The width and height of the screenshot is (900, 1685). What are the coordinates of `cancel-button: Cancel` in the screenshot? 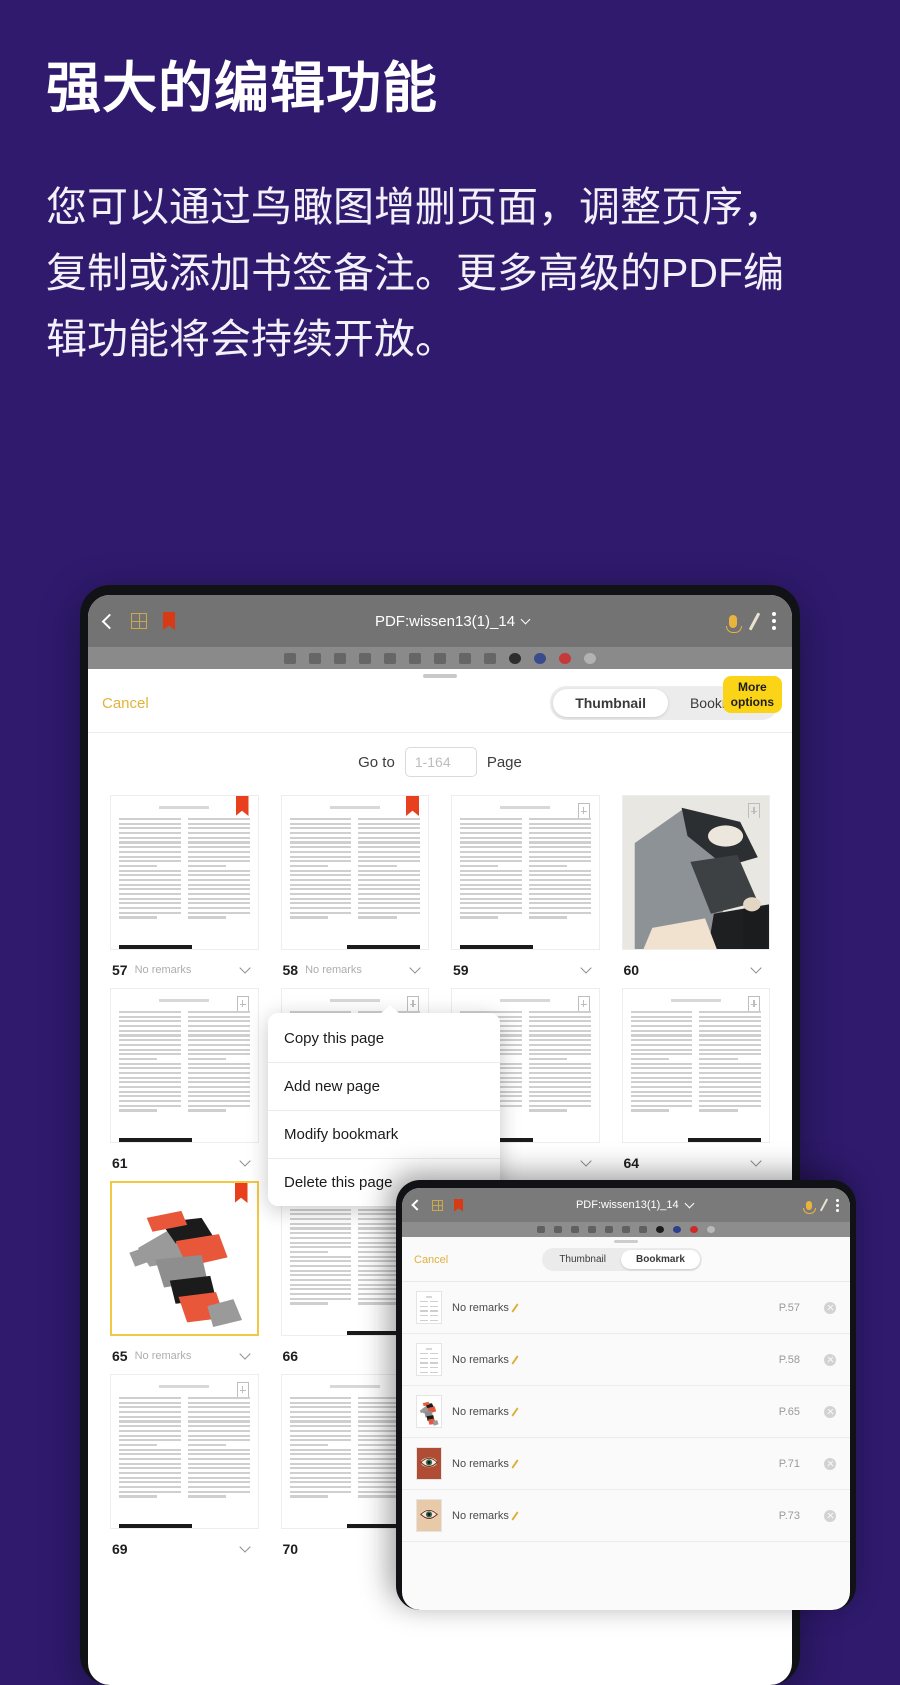 It's located at (125, 703).